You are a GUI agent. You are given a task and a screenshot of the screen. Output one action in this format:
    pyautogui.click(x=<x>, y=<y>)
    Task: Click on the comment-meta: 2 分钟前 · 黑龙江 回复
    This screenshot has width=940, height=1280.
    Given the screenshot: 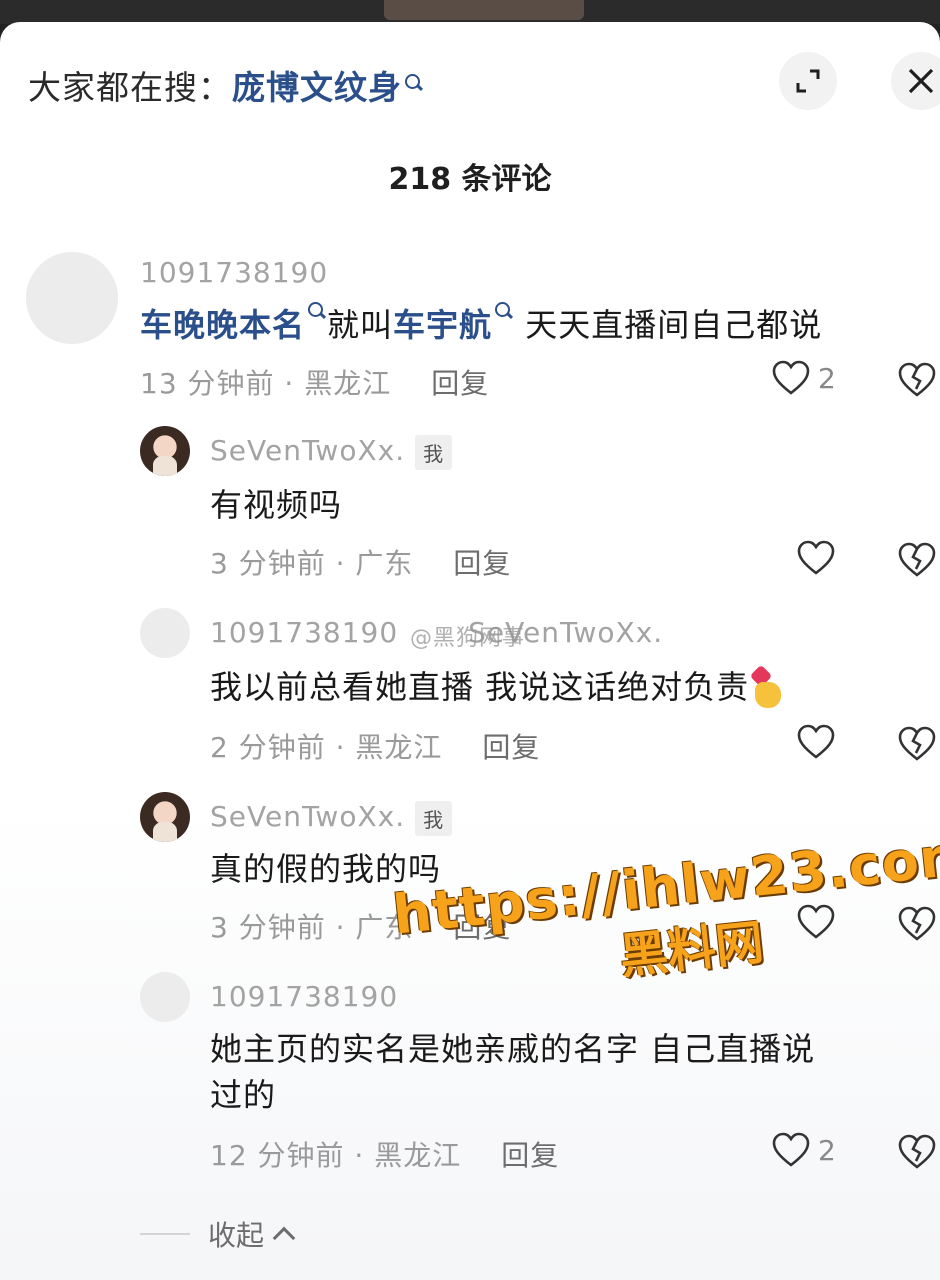 What is the action you would take?
    pyautogui.click(x=375, y=746)
    